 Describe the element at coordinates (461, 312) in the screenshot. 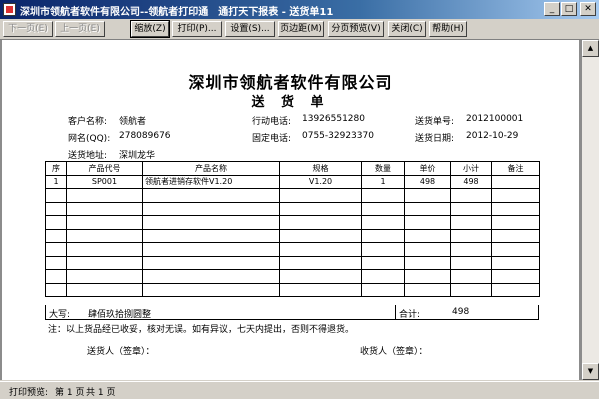

I see `sum-value: 498` at that location.